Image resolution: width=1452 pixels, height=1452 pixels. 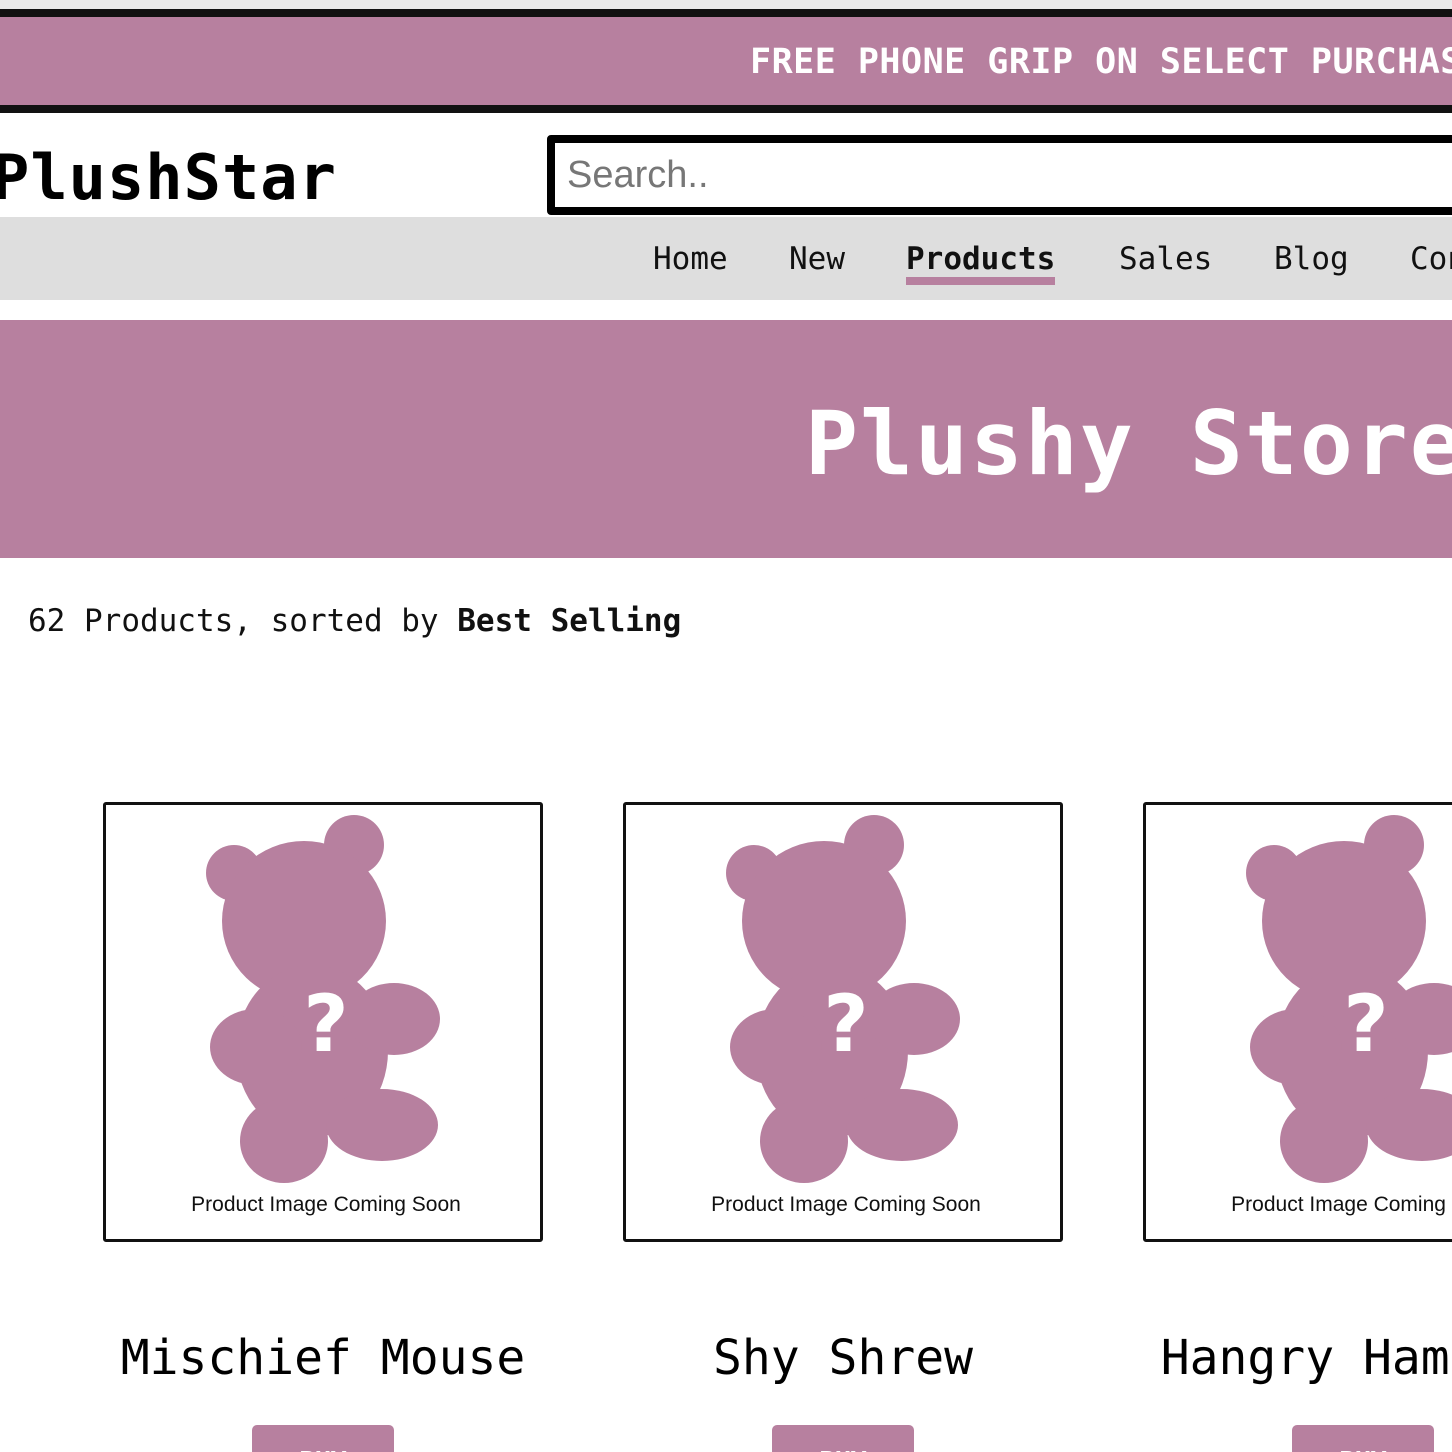 What do you see at coordinates (726, 4) in the screenshot?
I see `top-edge` at bounding box center [726, 4].